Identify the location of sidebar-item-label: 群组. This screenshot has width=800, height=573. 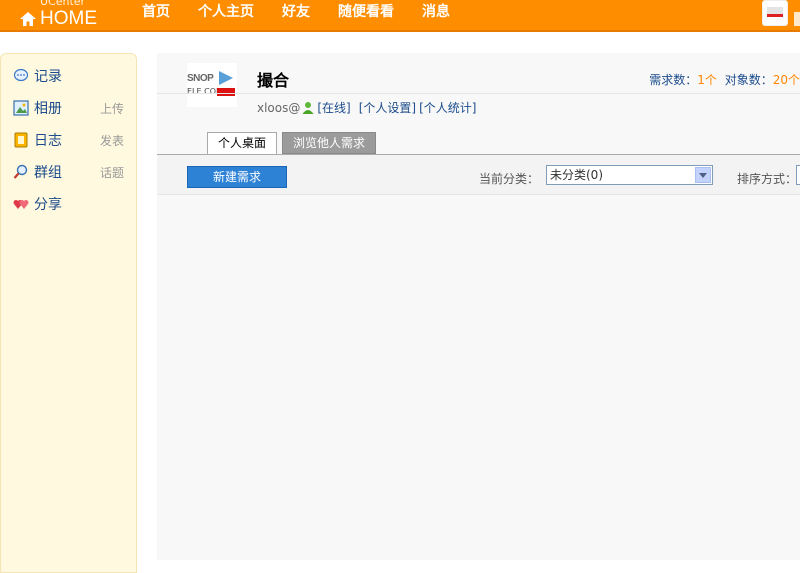
(48, 173).